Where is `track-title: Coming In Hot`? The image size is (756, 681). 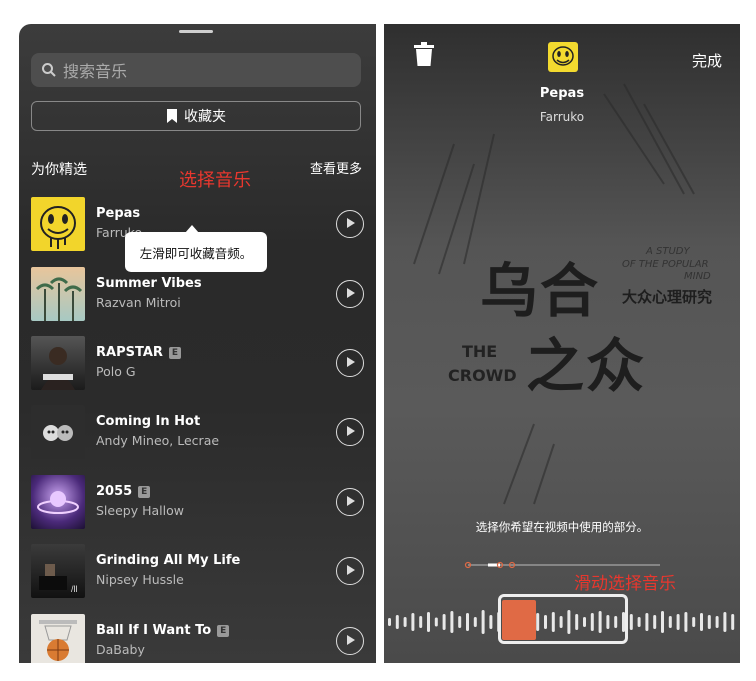
track-title: Coming In Hot is located at coordinates (148, 421).